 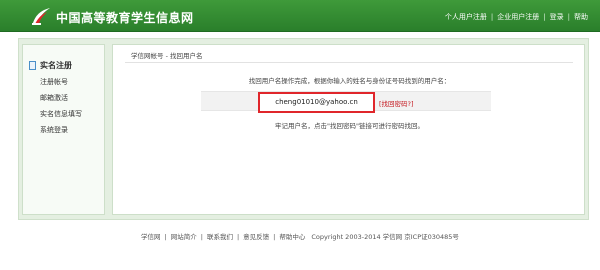 What do you see at coordinates (256, 237) in the screenshot?
I see `footer-link-feedback: 意见反馈` at bounding box center [256, 237].